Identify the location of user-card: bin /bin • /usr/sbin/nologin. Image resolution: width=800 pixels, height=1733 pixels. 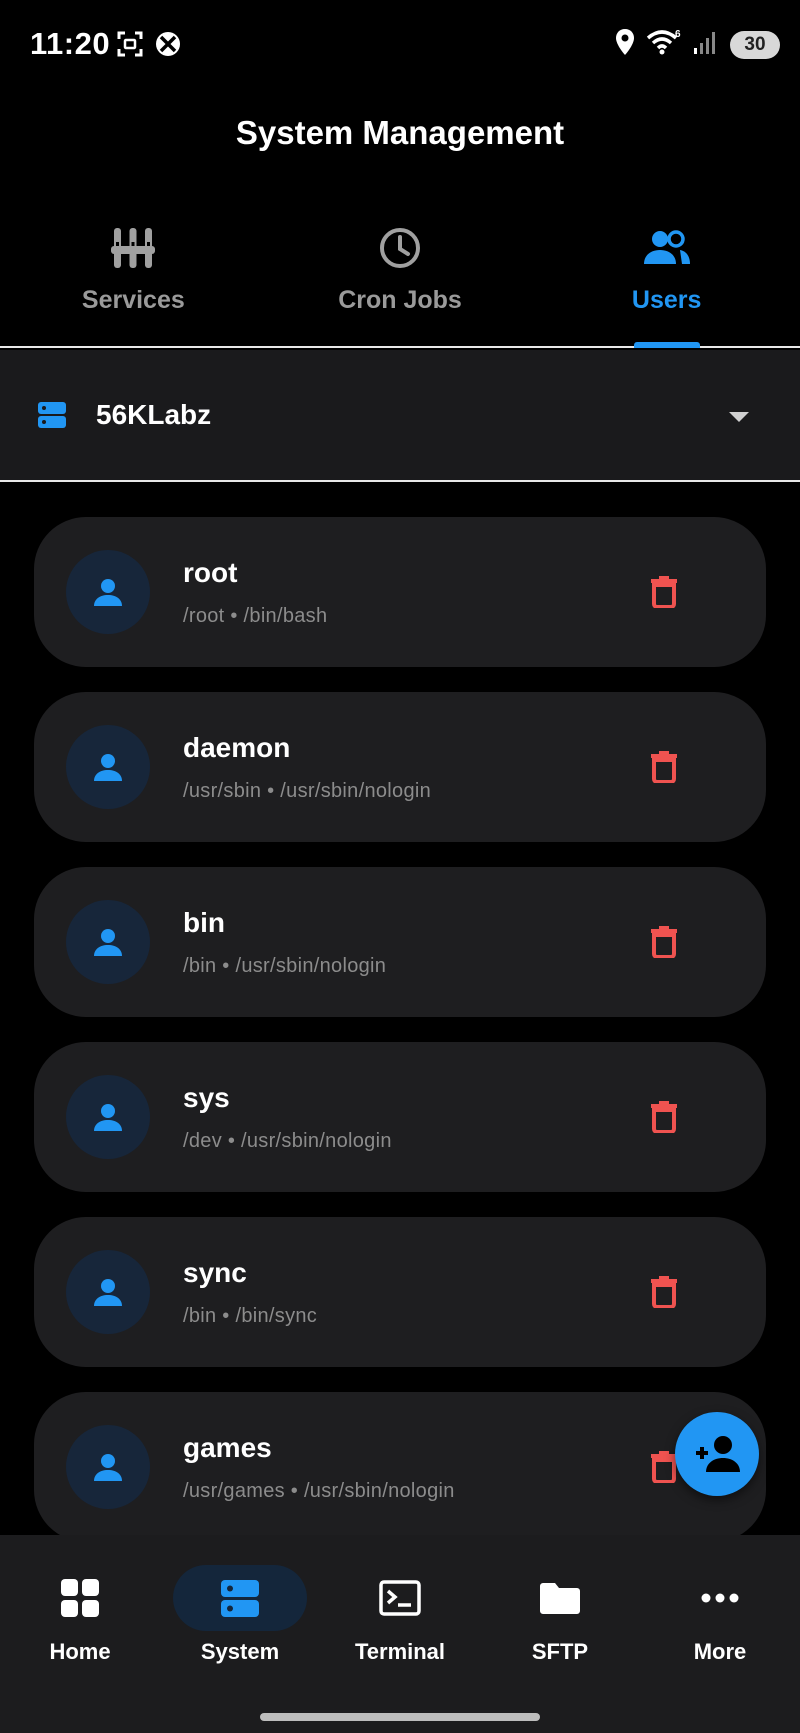
(400, 942).